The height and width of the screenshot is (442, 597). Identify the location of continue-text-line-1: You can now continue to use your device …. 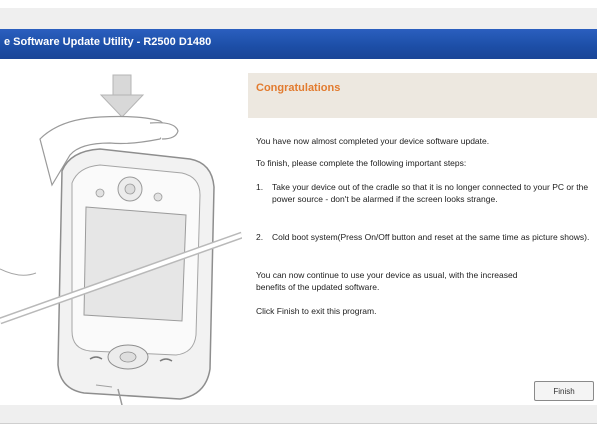
(387, 275).